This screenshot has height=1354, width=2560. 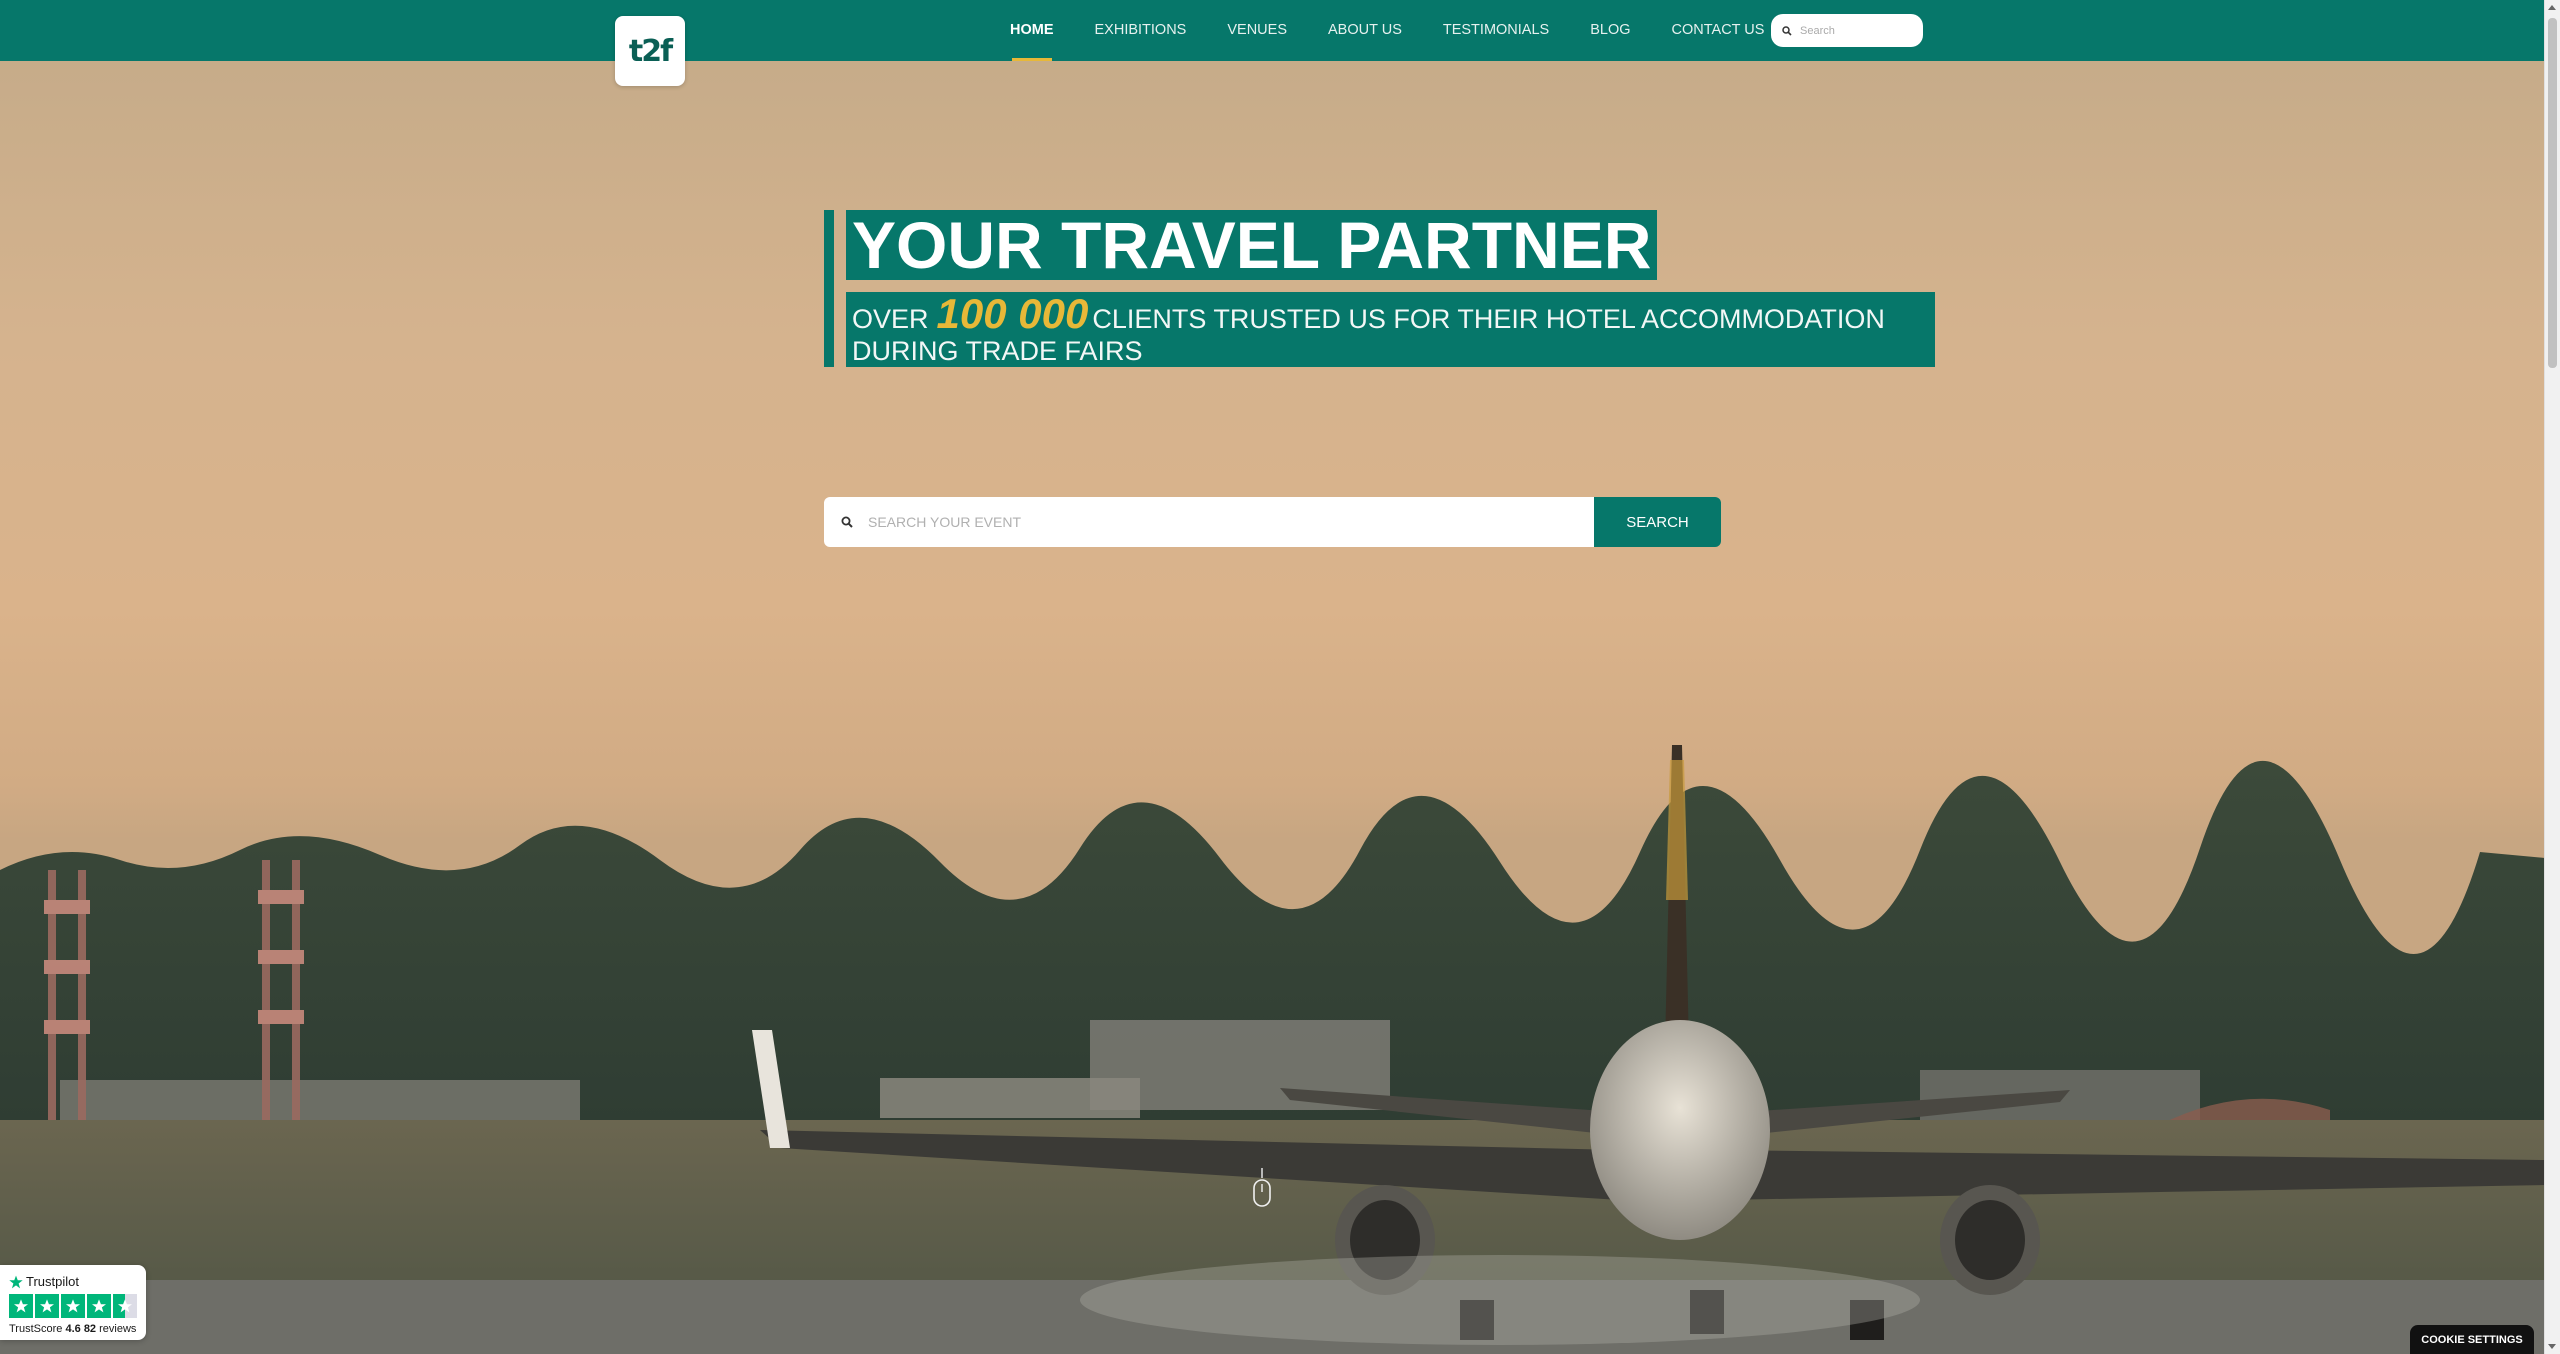 What do you see at coordinates (1657, 522) in the screenshot?
I see `event-search-button: SEARCH` at bounding box center [1657, 522].